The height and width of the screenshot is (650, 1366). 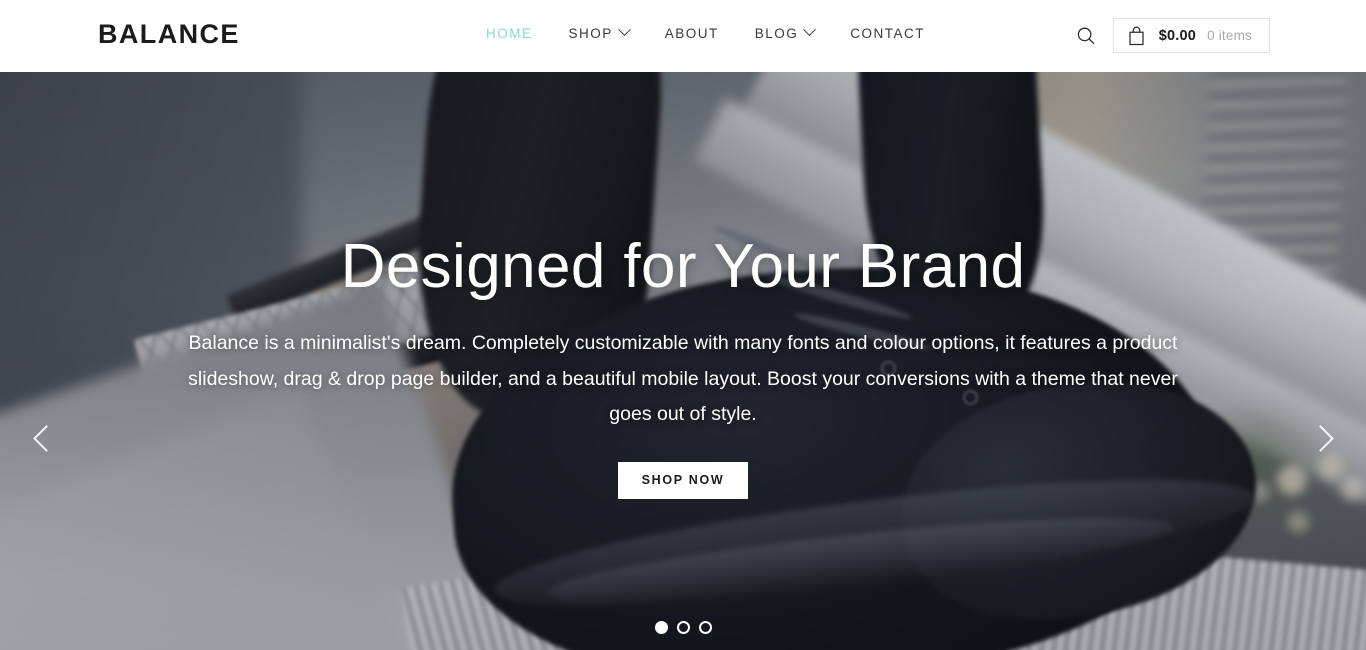 I want to click on search-button, so click(x=1086, y=36).